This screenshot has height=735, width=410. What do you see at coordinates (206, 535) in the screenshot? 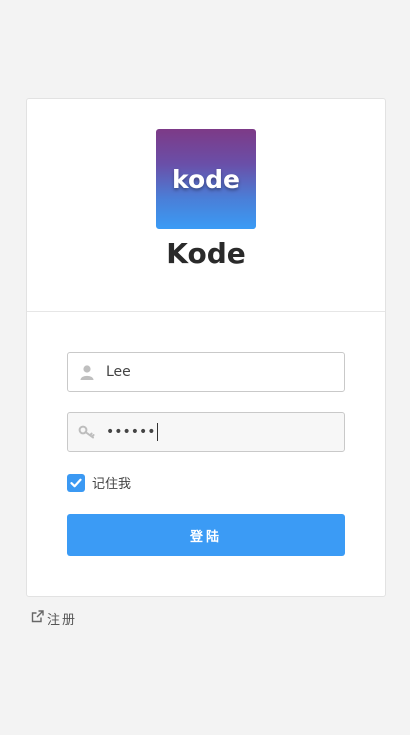
I see `login-button: 登陆` at bounding box center [206, 535].